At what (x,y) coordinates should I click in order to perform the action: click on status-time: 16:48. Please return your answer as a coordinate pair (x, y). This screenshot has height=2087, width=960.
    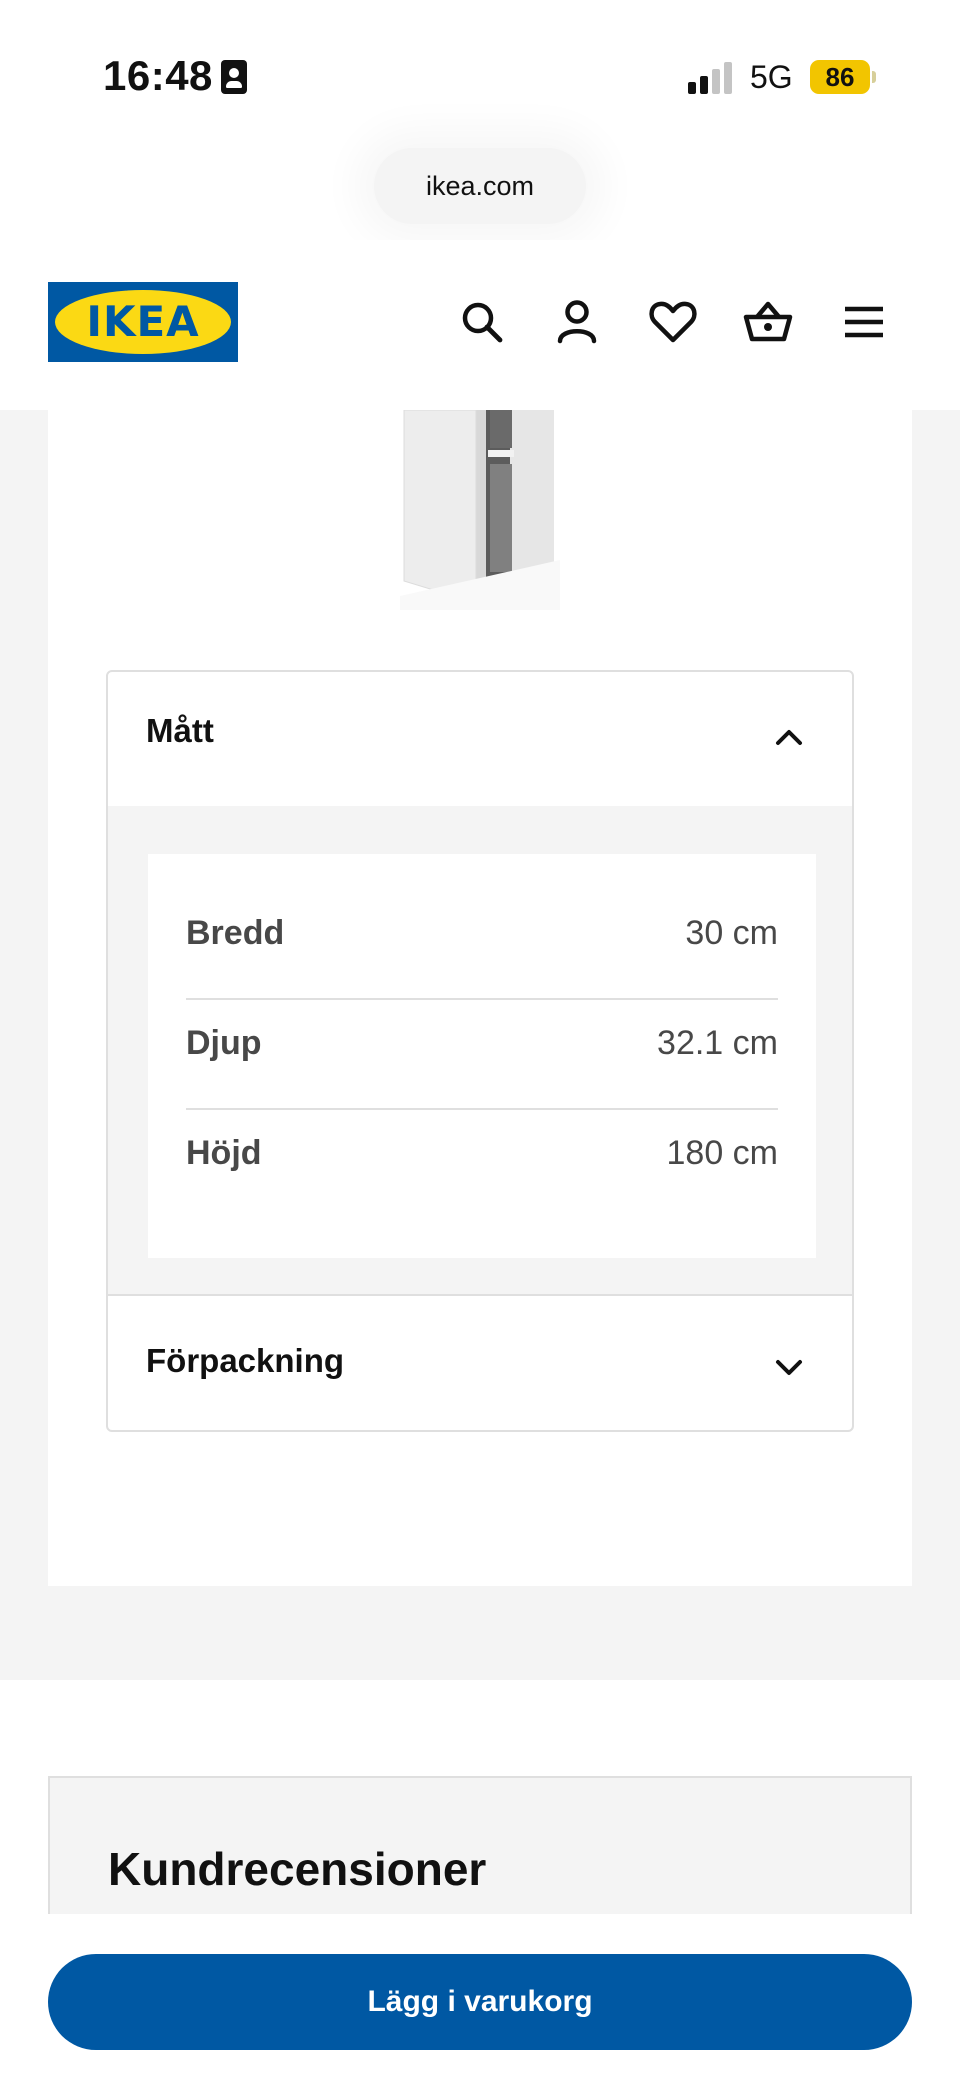
    Looking at the image, I should click on (158, 75).